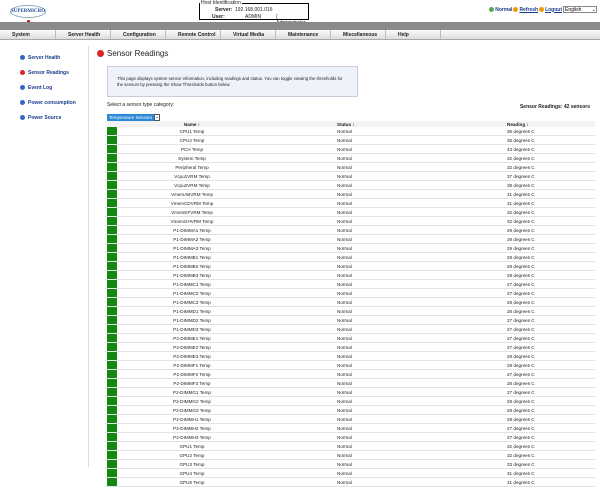 The image size is (600, 487). I want to click on category-value: Temperature Sensors, so click(131, 117).